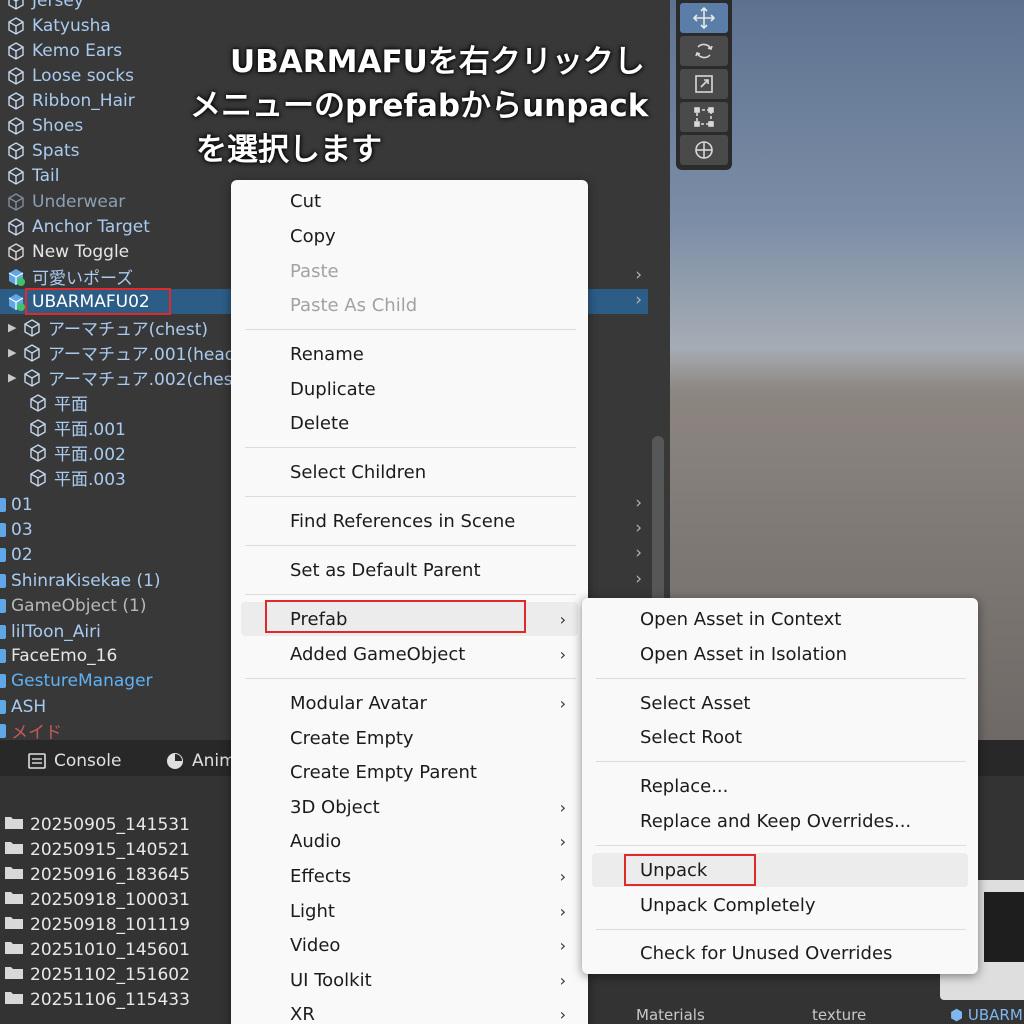 The height and width of the screenshot is (1024, 1024). I want to click on transform-tool-icon, so click(704, 150).